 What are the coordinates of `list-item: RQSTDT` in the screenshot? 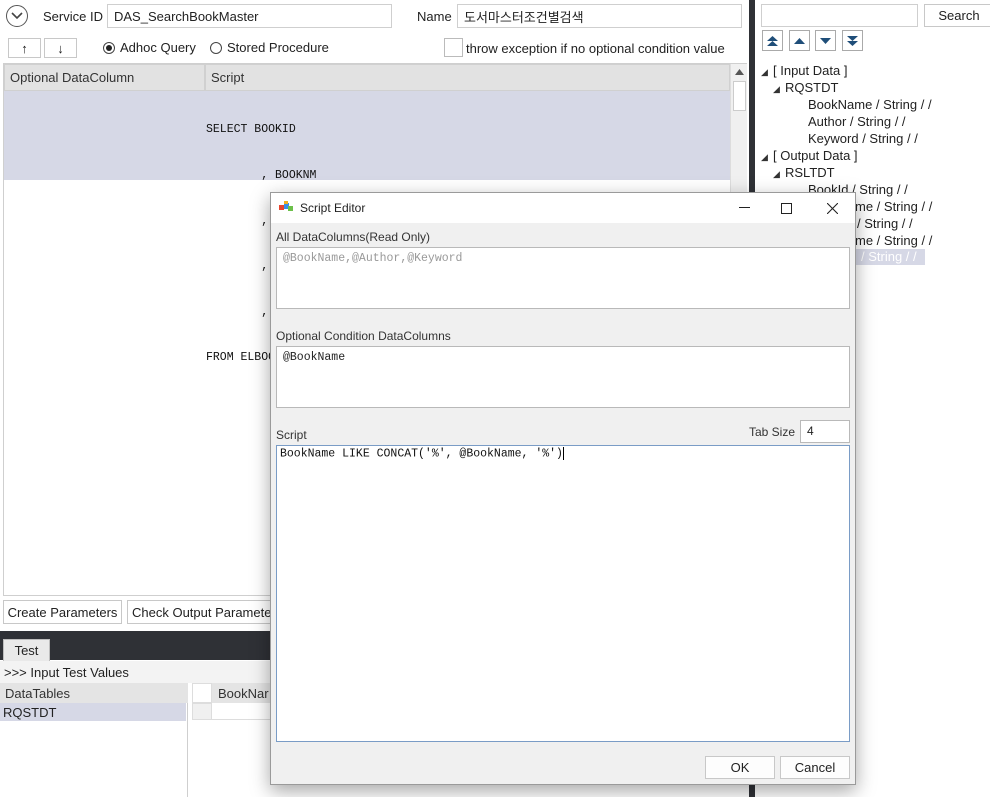 It's located at (93, 712).